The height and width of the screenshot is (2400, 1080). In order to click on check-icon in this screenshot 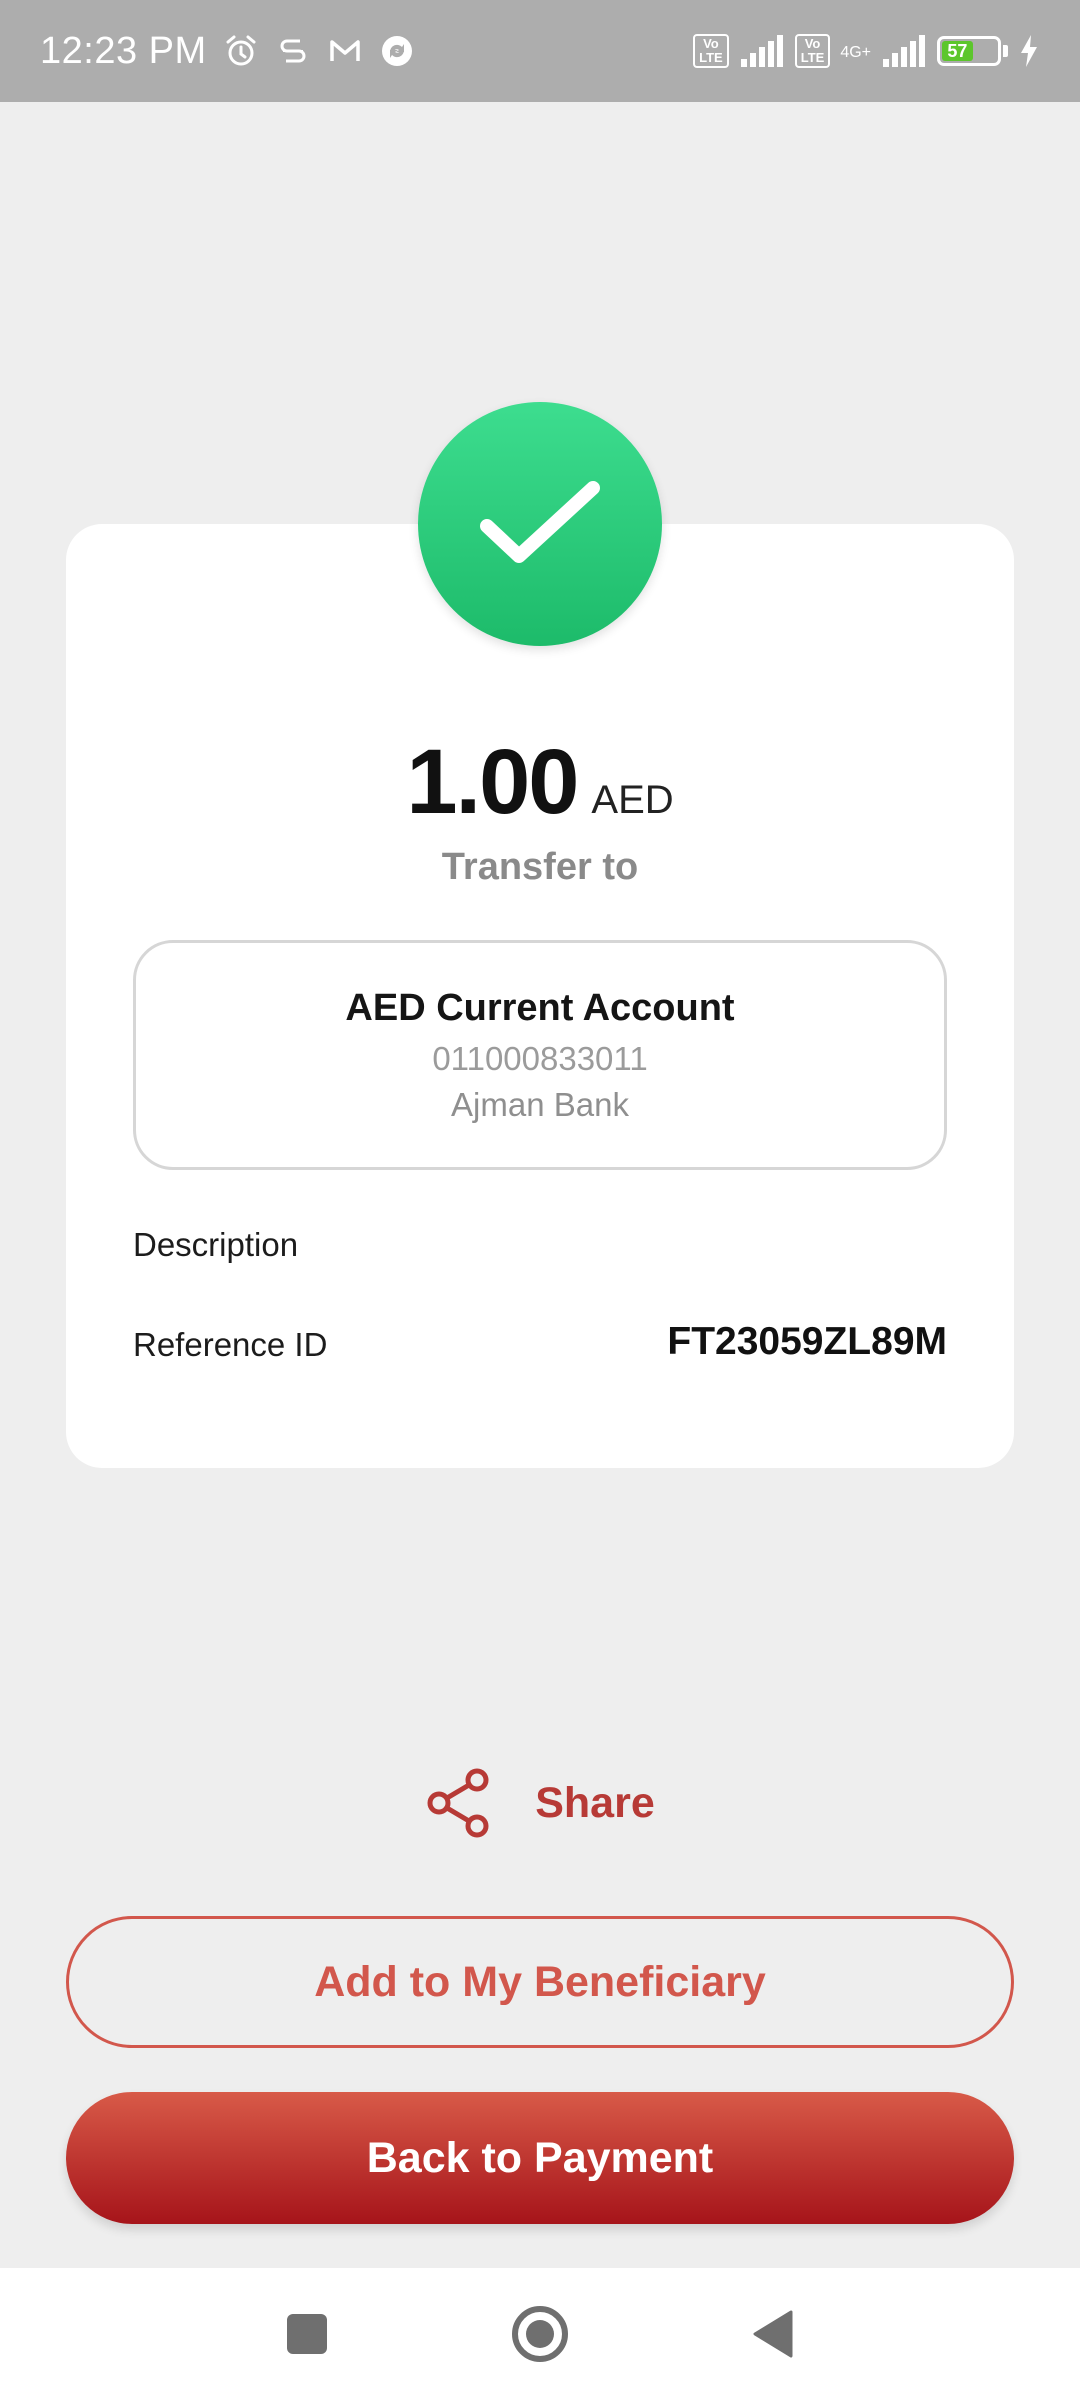, I will do `click(540, 522)`.